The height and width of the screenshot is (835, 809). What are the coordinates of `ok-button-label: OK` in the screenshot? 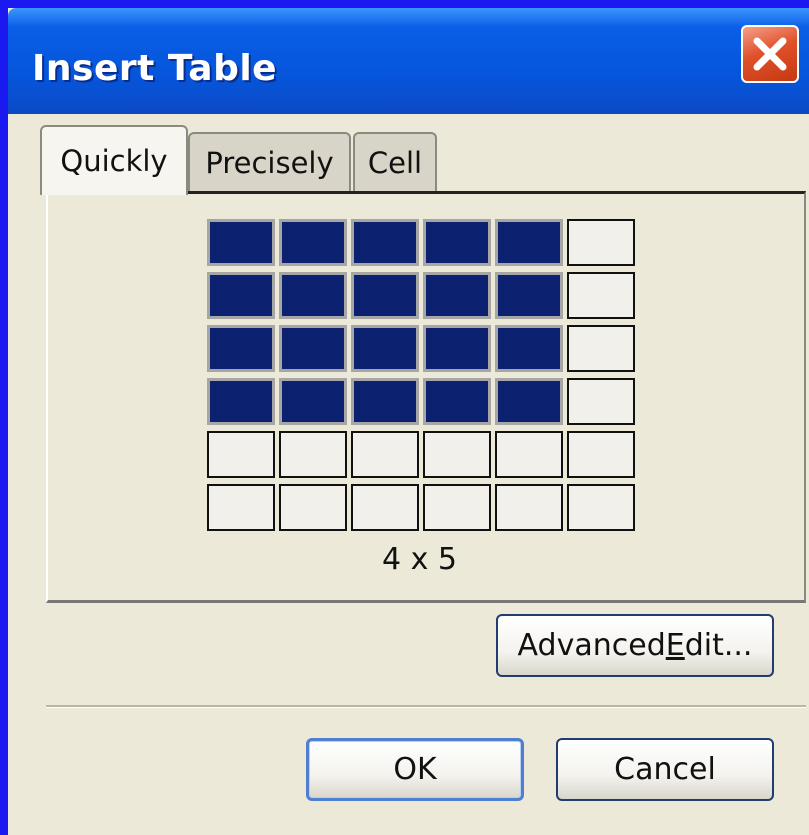 It's located at (415, 769).